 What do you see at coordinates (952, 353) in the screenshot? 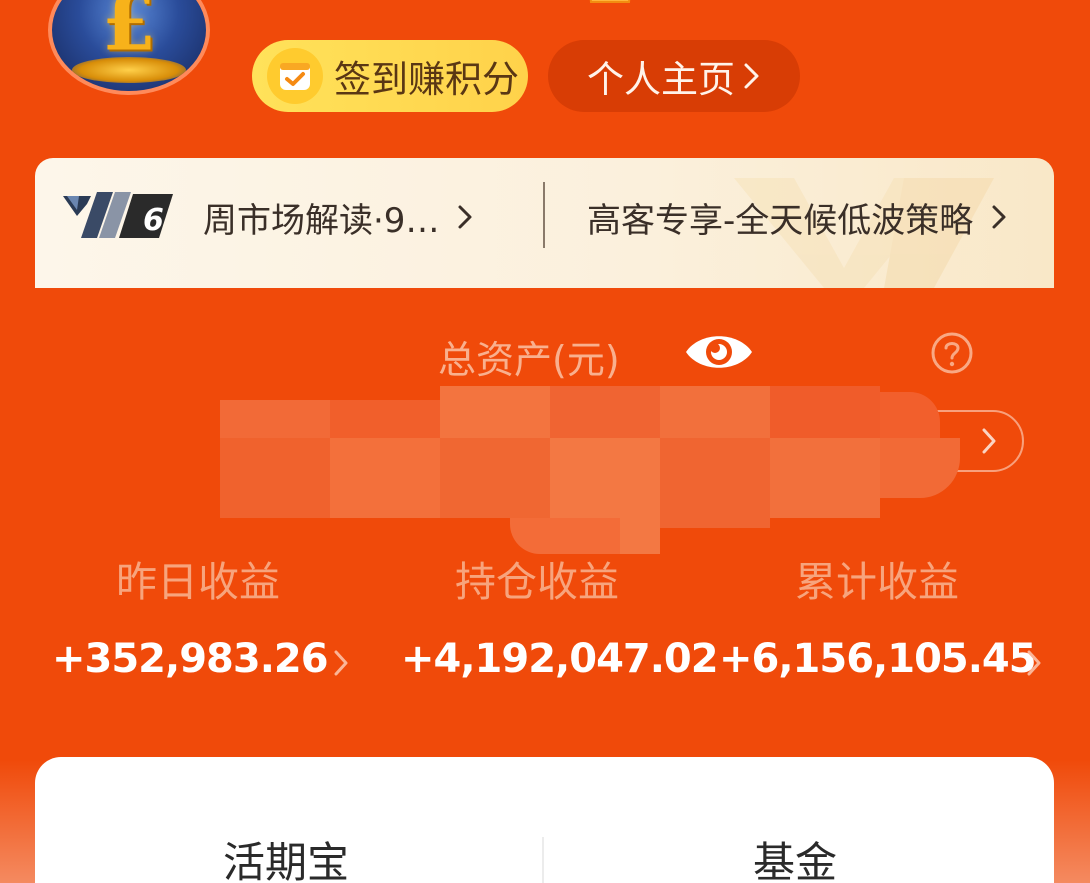
I see `help-question-icon` at bounding box center [952, 353].